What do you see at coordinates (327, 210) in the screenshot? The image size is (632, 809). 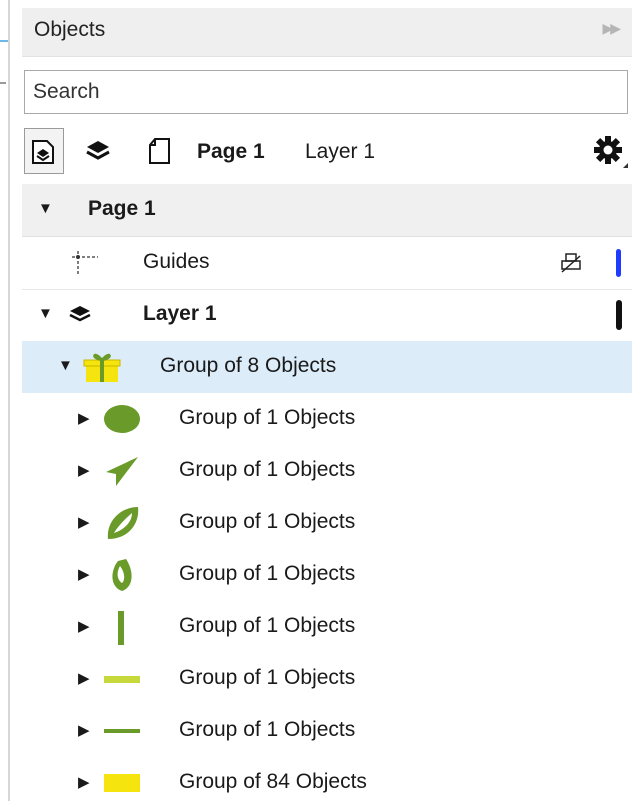 I see `tree-row-page: ▼ Page 1` at bounding box center [327, 210].